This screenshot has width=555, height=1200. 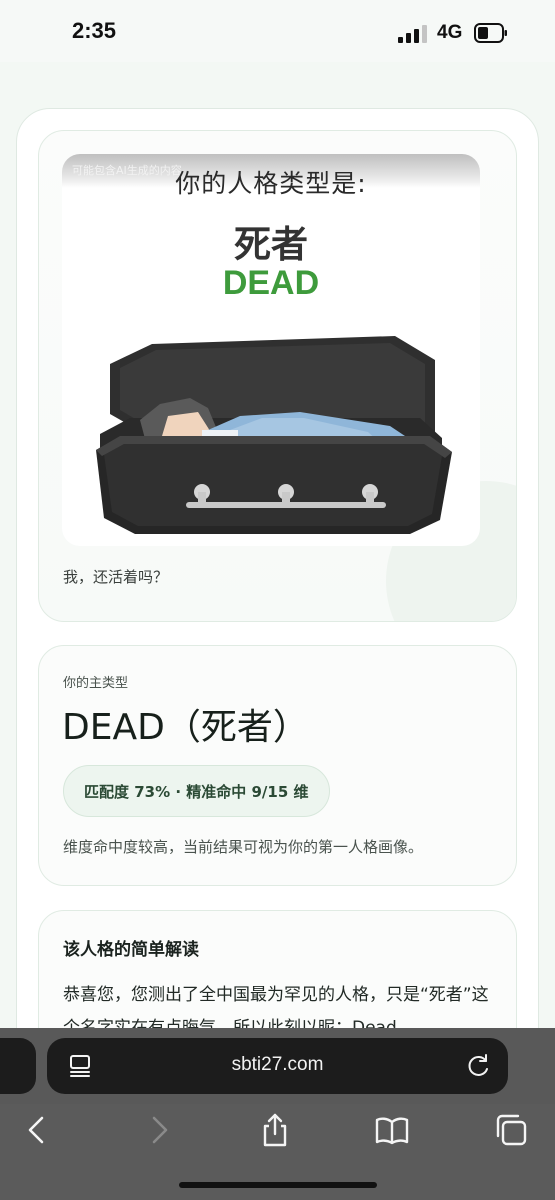 I want to click on result-tagline: 我，还活着吗？, so click(x=116, y=577).